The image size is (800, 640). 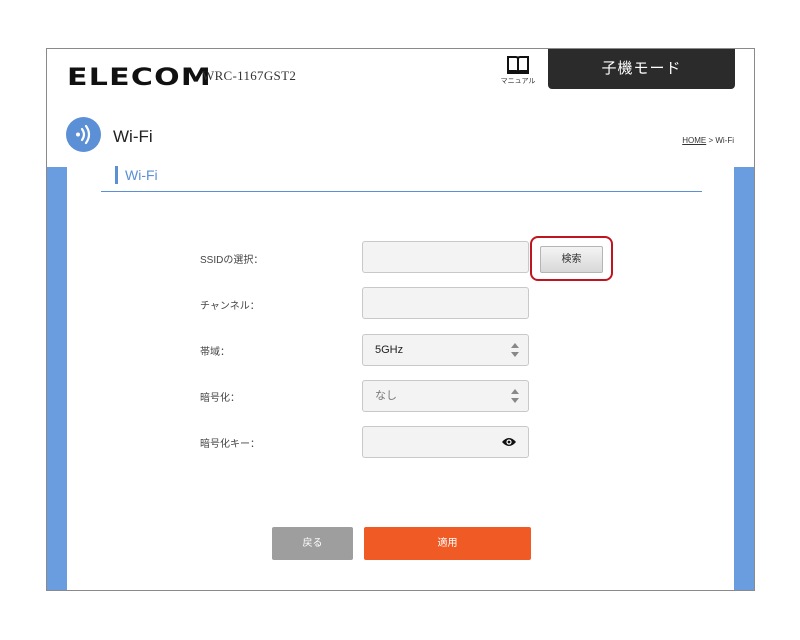 I want to click on book-icon, so click(x=518, y=65).